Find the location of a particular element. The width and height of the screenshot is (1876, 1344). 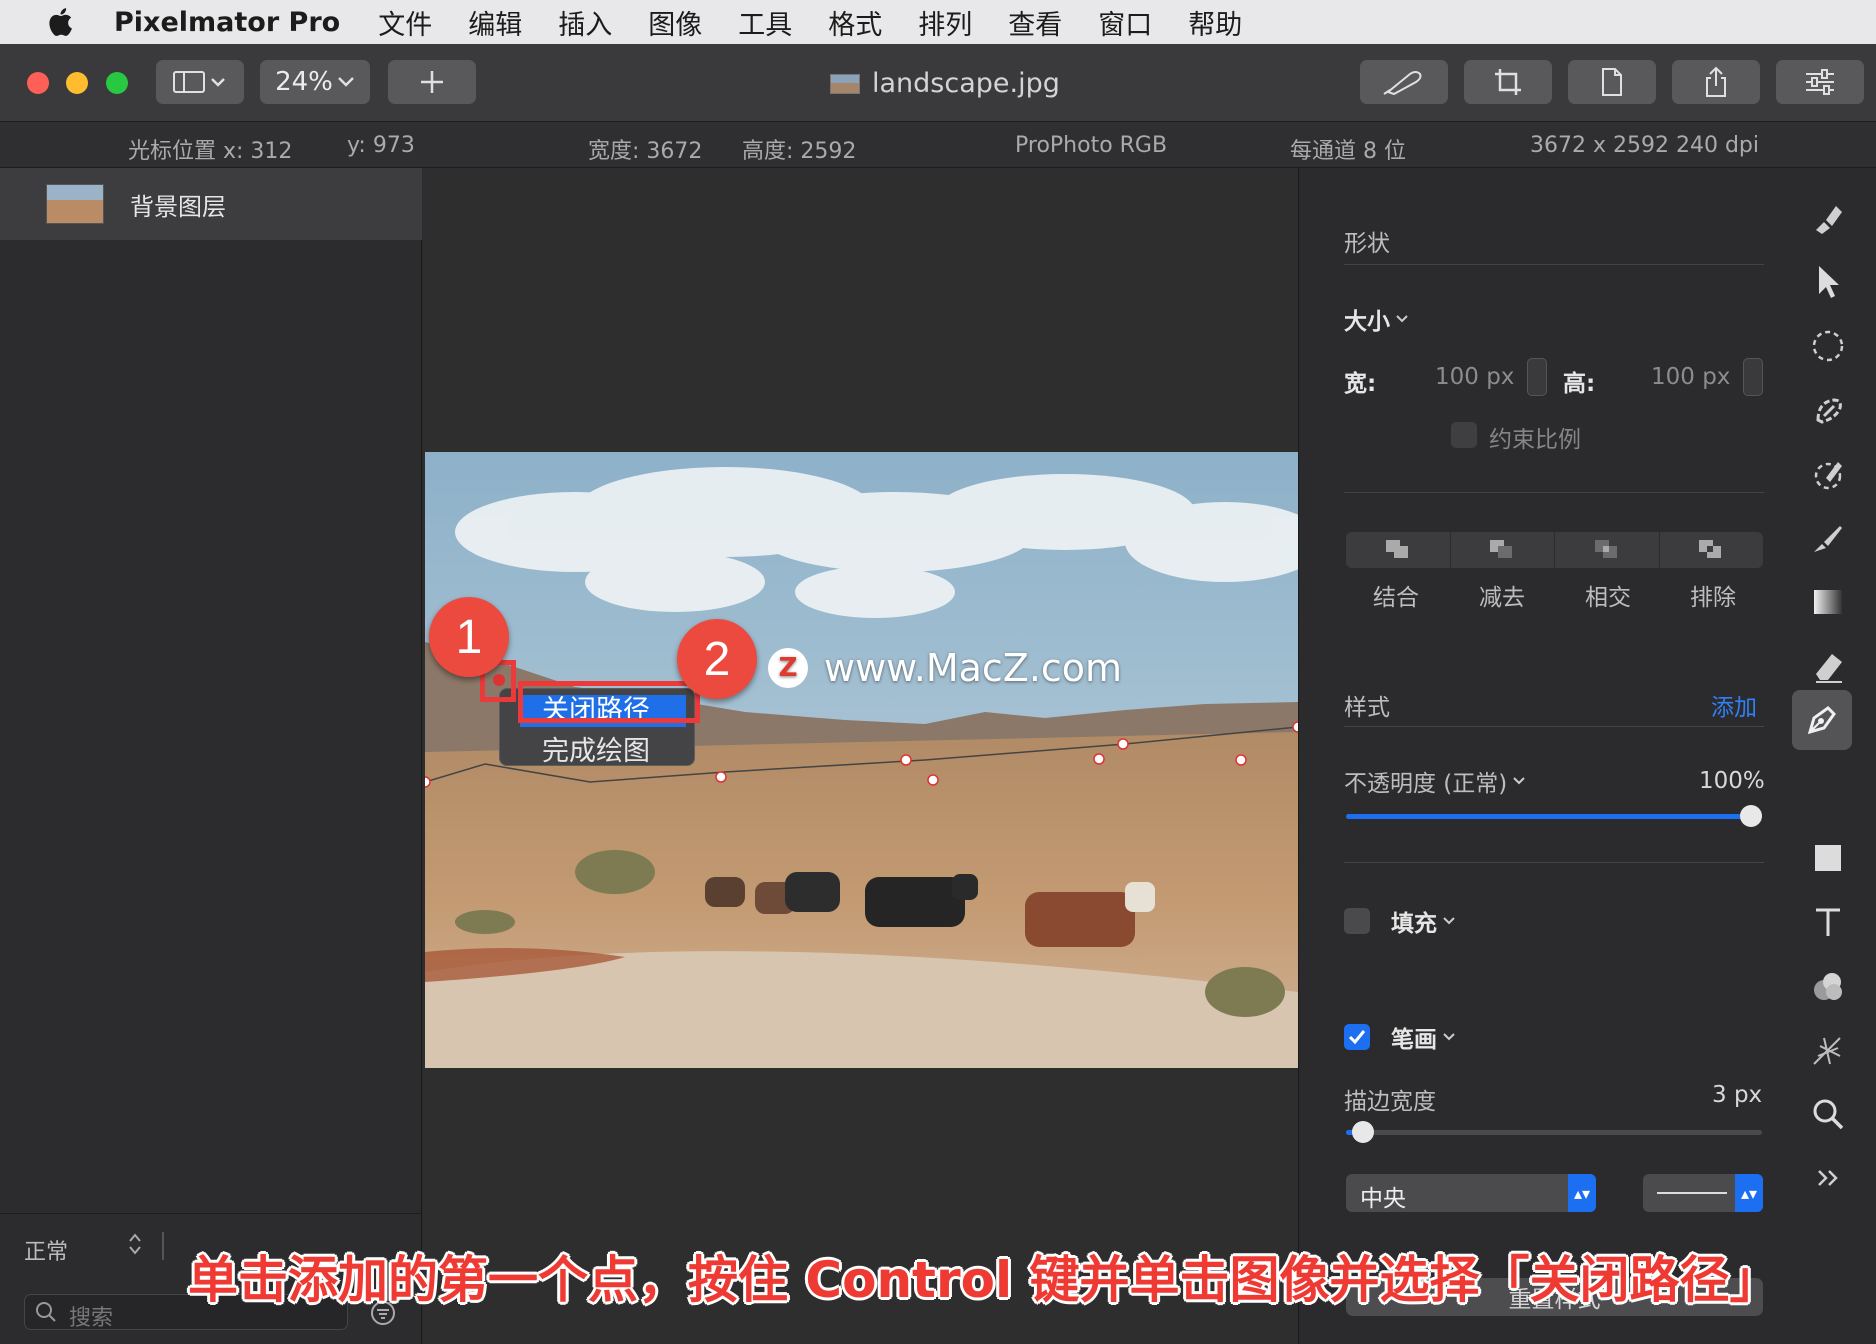

stroke-width-value: 3 px is located at coordinates (1737, 1095).